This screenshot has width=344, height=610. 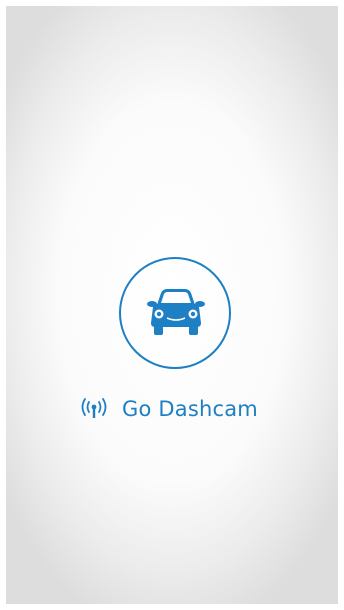 What do you see at coordinates (190, 409) in the screenshot?
I see `app-name: Go Dashcam` at bounding box center [190, 409].